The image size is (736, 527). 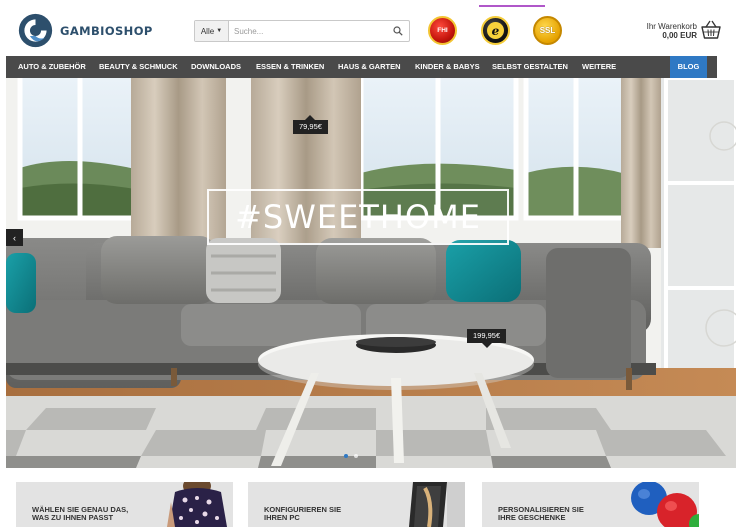 I want to click on promo-image-balloons, so click(x=664, y=504).